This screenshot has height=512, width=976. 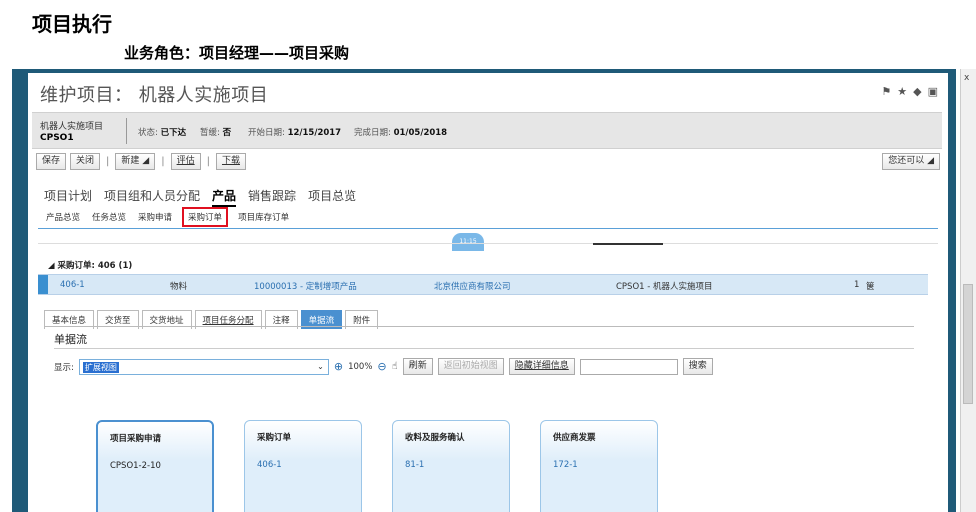 I want to click on tab-team-staffing: 项目组和人员分配, so click(x=152, y=197).